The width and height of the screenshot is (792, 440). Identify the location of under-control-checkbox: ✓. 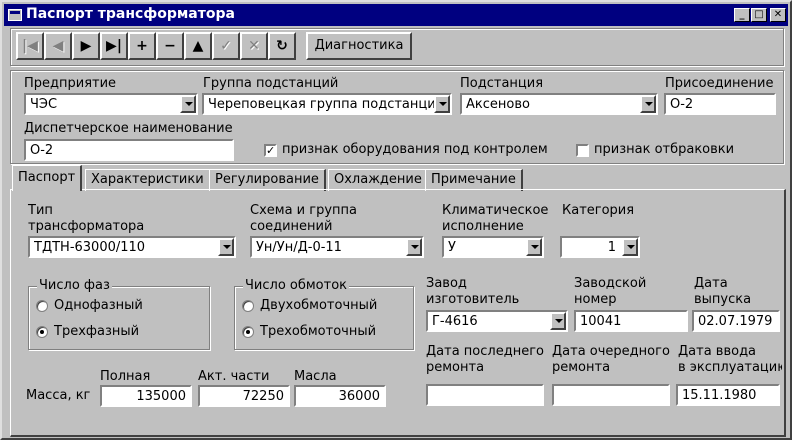
(270, 150).